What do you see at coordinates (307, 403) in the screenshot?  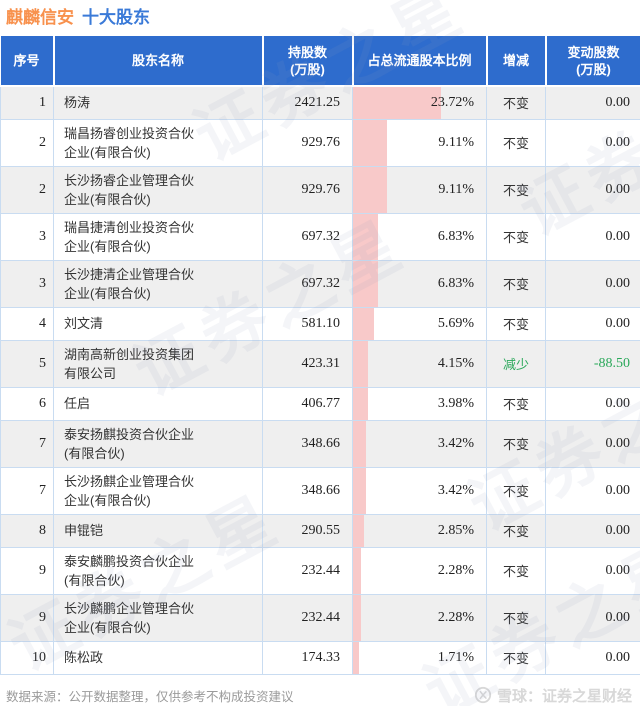 I see `shares-cell: 406.77` at bounding box center [307, 403].